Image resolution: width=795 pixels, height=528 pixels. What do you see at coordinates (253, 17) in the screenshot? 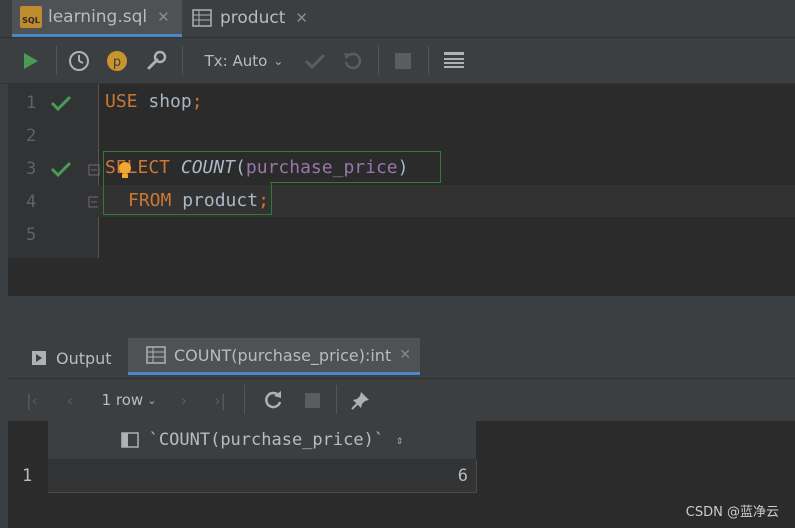
I see `tab-label: product` at bounding box center [253, 17].